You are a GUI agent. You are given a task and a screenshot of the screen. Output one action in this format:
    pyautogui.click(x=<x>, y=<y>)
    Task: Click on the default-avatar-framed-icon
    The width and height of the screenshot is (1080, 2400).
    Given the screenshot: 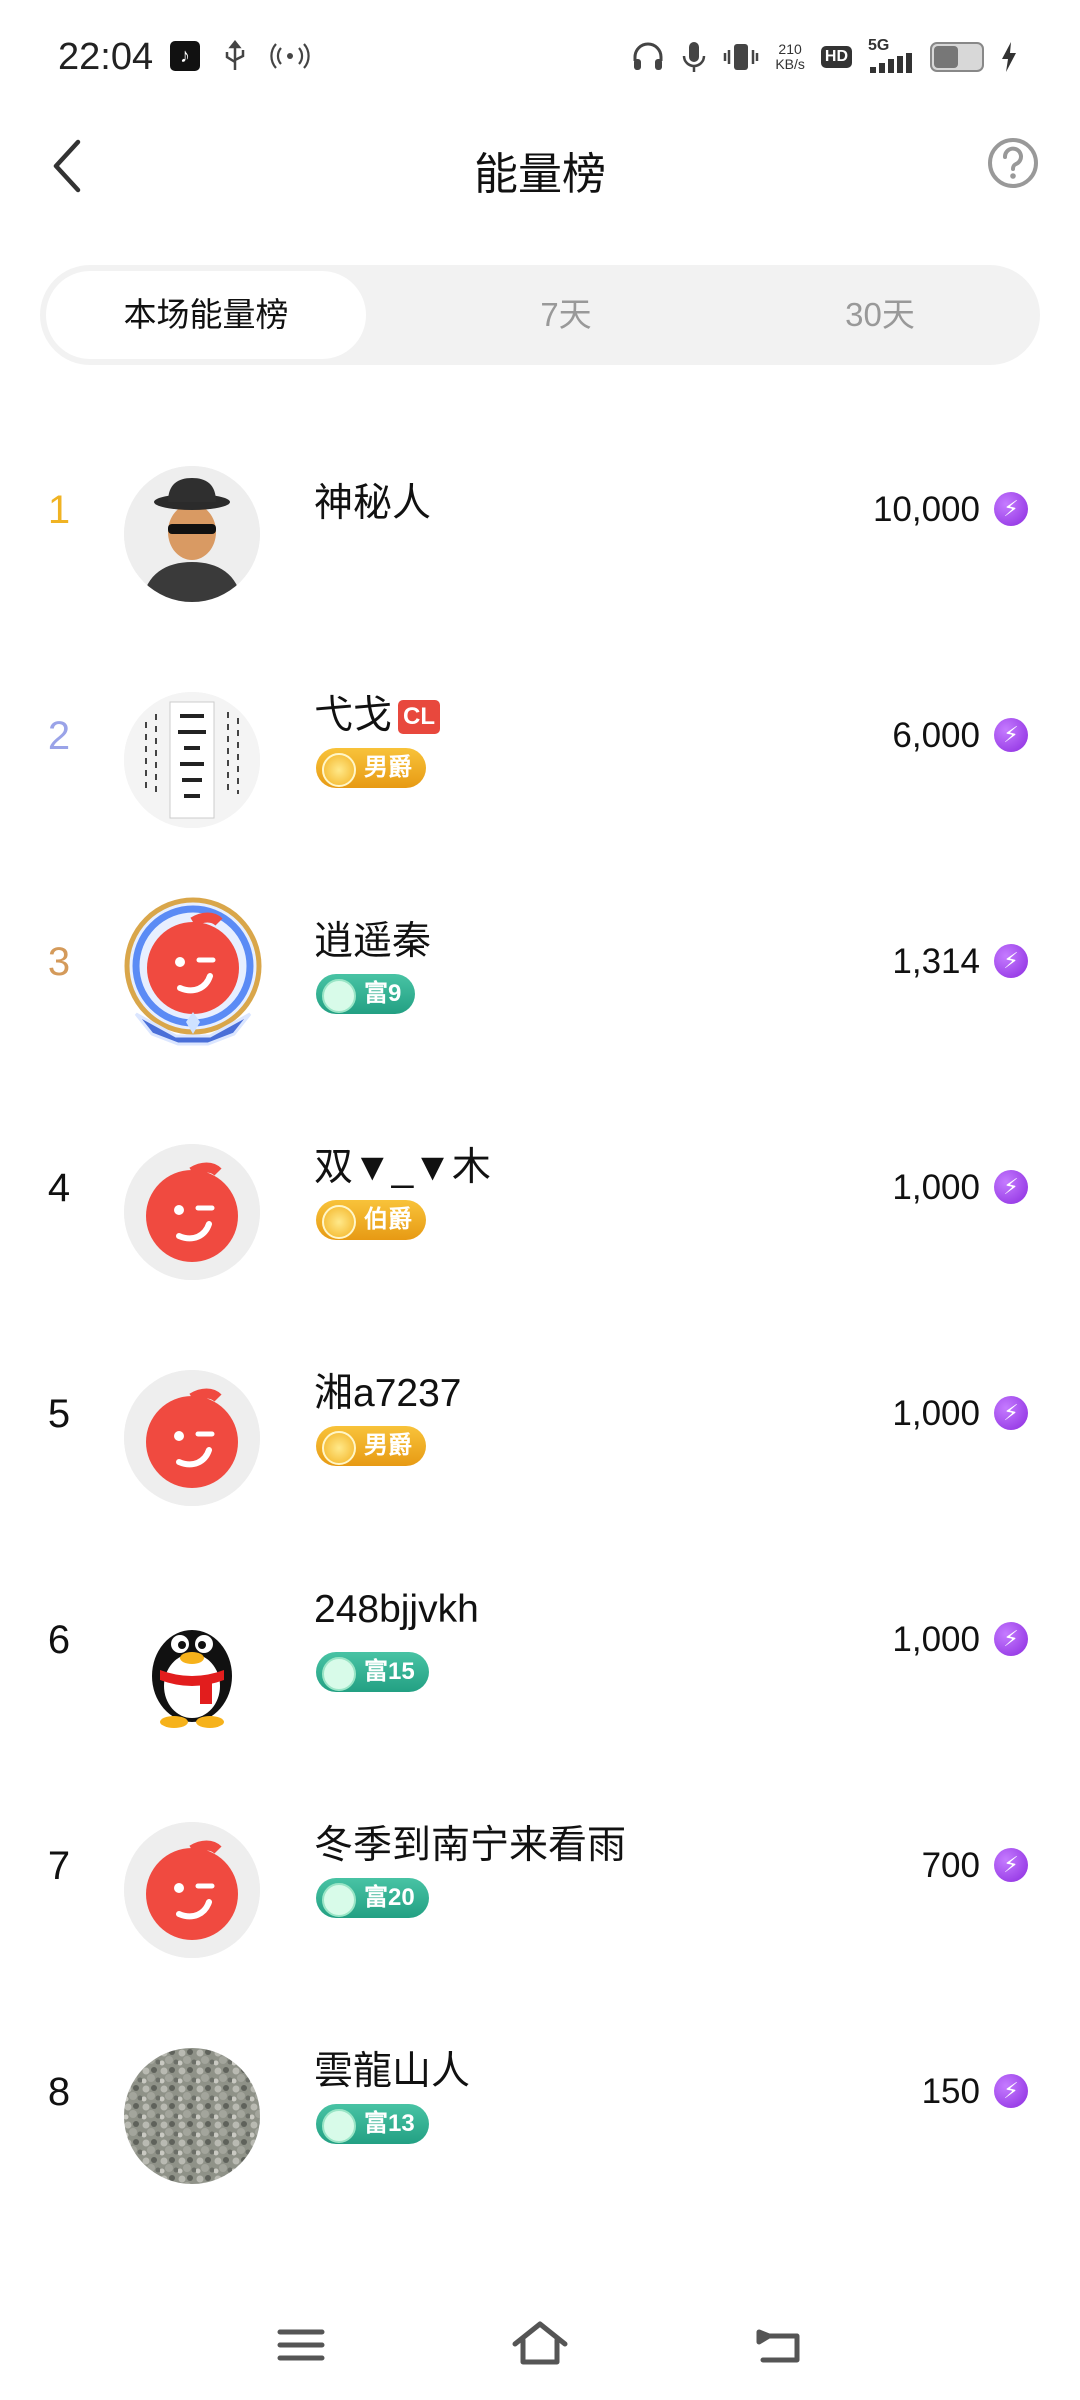 What is the action you would take?
    pyautogui.click(x=193, y=971)
    